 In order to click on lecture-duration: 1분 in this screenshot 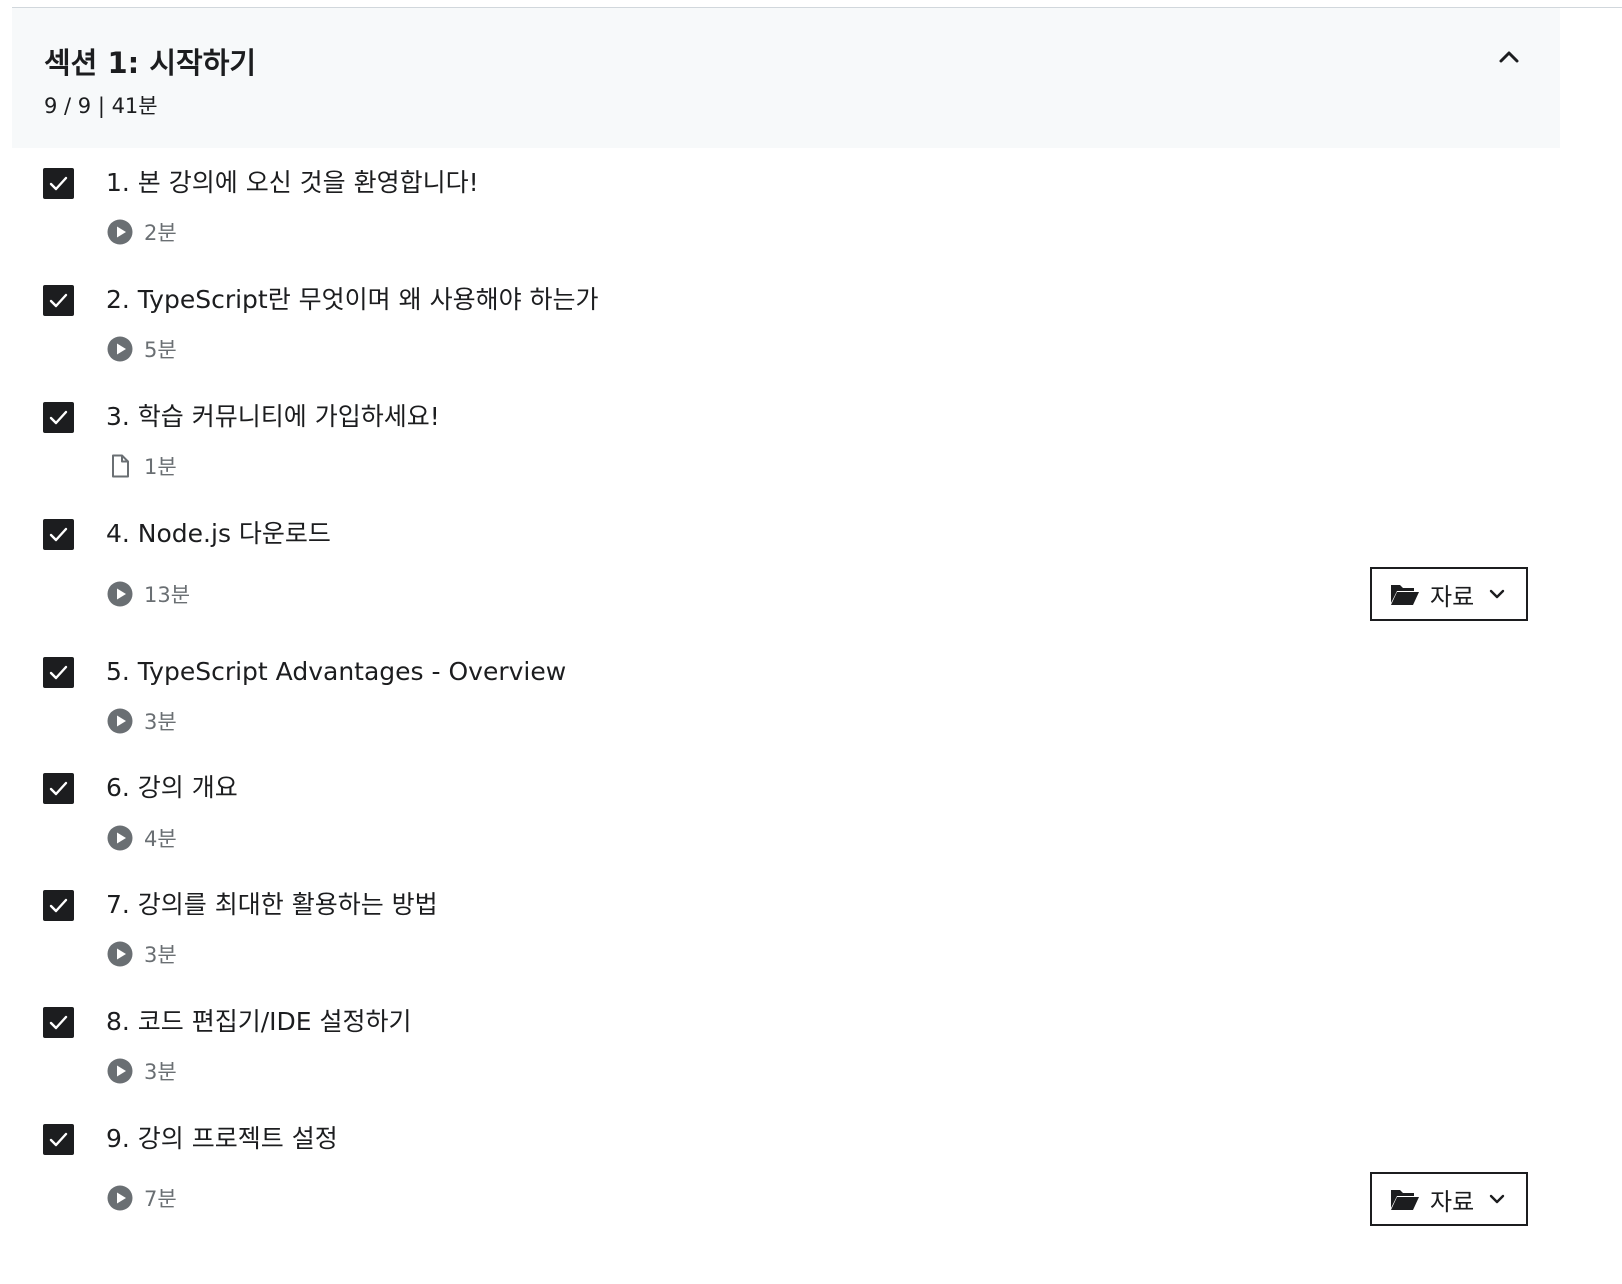, I will do `click(160, 467)`.